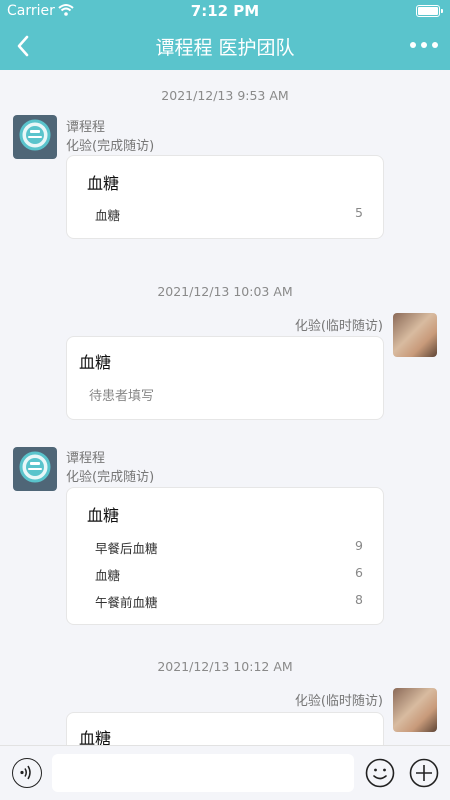 The image size is (450, 800). What do you see at coordinates (225, 197) in the screenshot?
I see `message-card: 血糖 血糖 5` at bounding box center [225, 197].